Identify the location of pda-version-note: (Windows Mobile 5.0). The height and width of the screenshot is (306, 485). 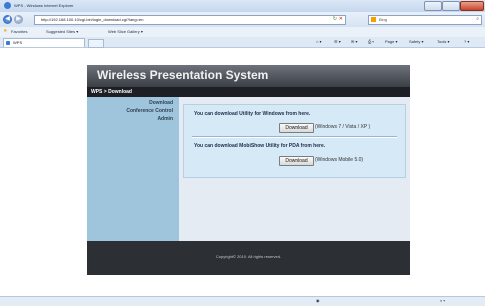
(339, 160).